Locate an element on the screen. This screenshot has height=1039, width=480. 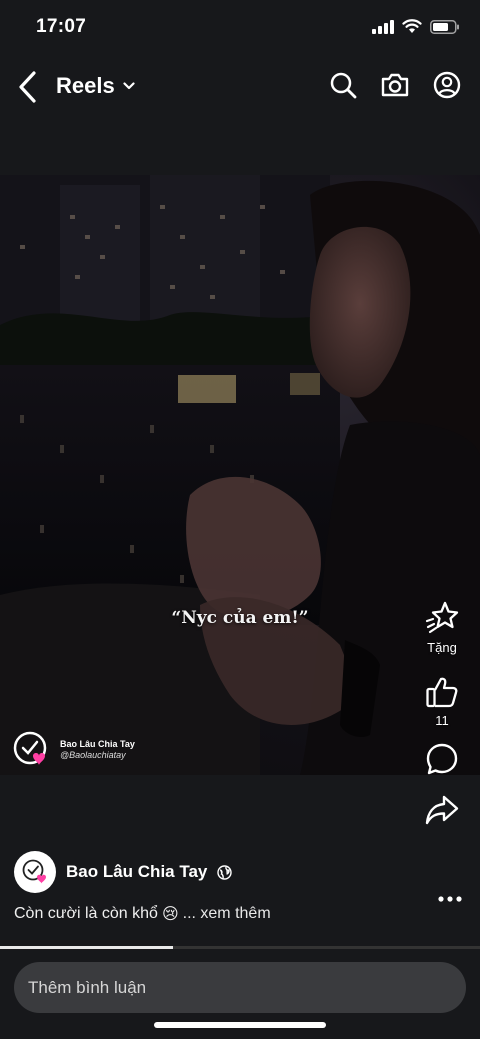
profile-button is located at coordinates (447, 85).